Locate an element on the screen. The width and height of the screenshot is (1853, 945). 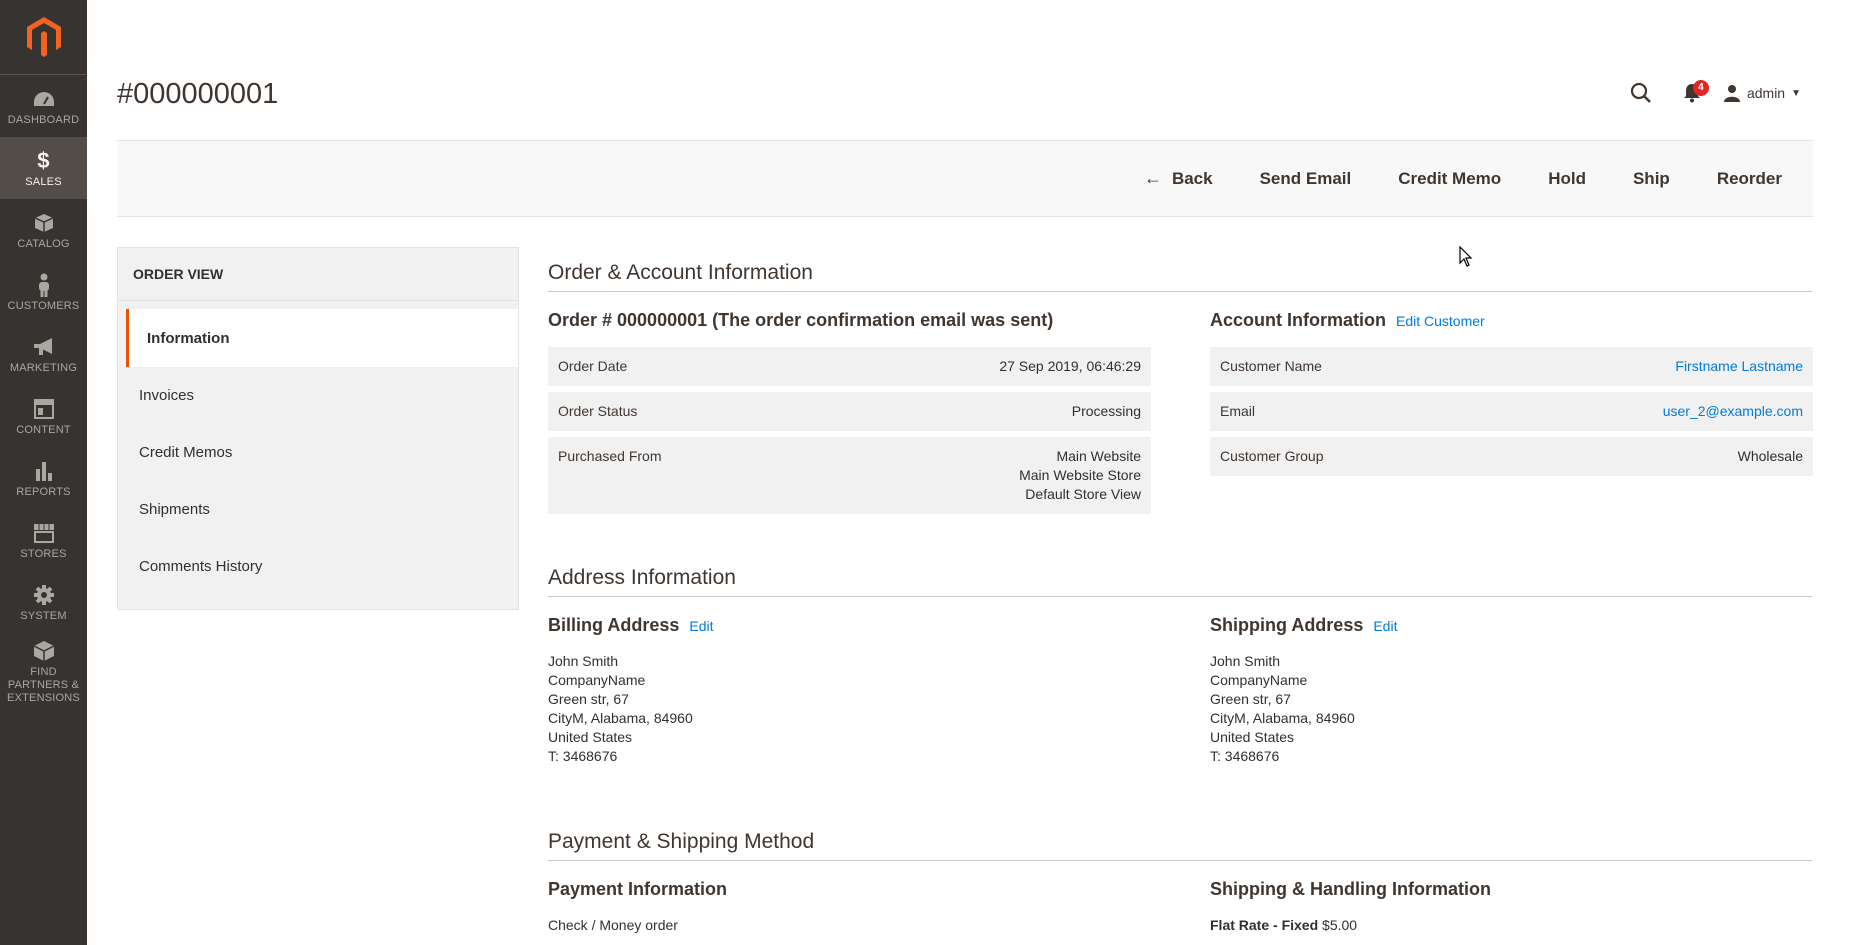
nav-content: CONTENT is located at coordinates (43, 416).